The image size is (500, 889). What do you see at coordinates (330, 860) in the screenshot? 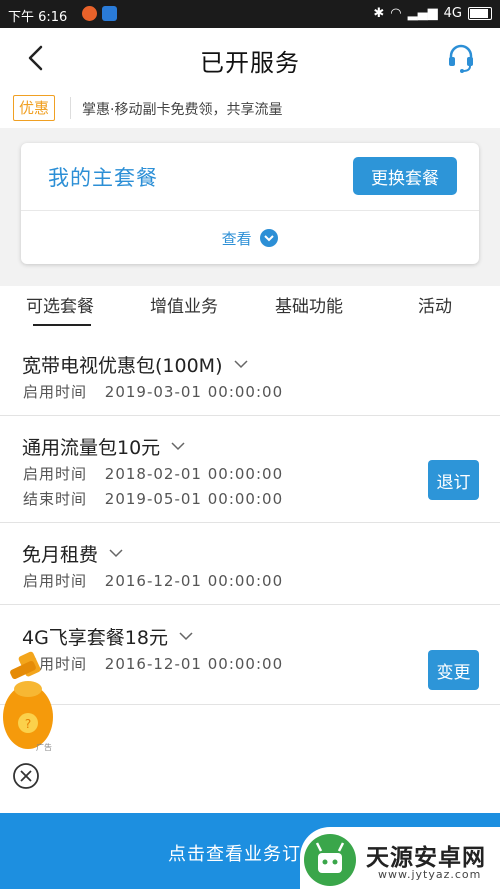
I see `watermark-logo-icon` at bounding box center [330, 860].